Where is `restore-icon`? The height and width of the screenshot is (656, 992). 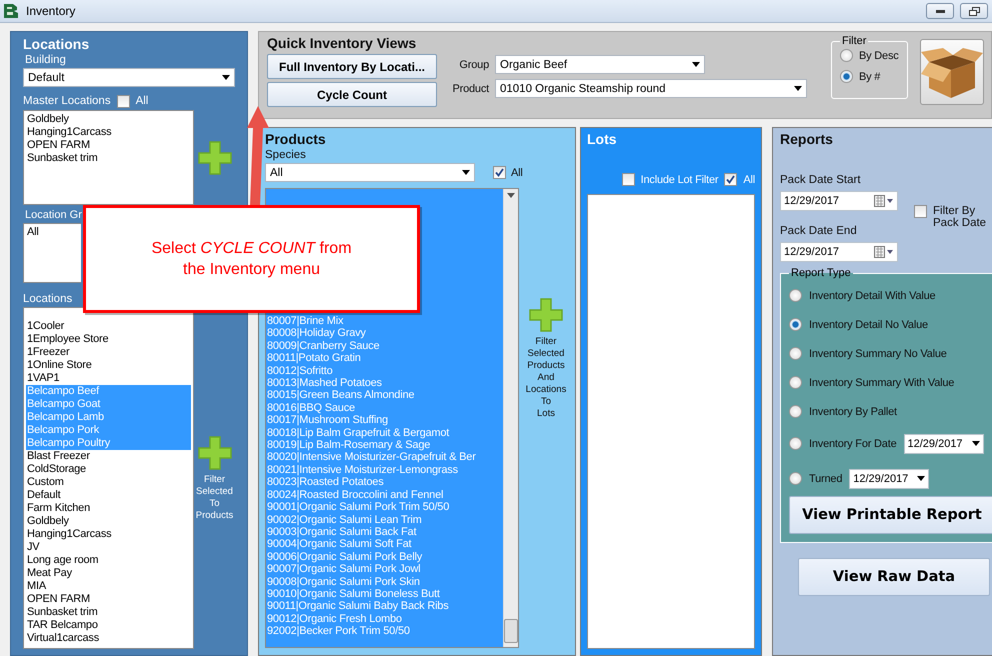
restore-icon is located at coordinates (974, 11).